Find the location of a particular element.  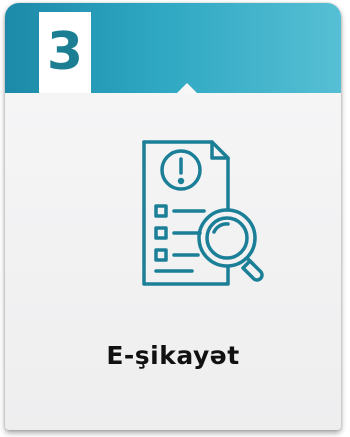

card-title: E-şikayət is located at coordinates (173, 355).